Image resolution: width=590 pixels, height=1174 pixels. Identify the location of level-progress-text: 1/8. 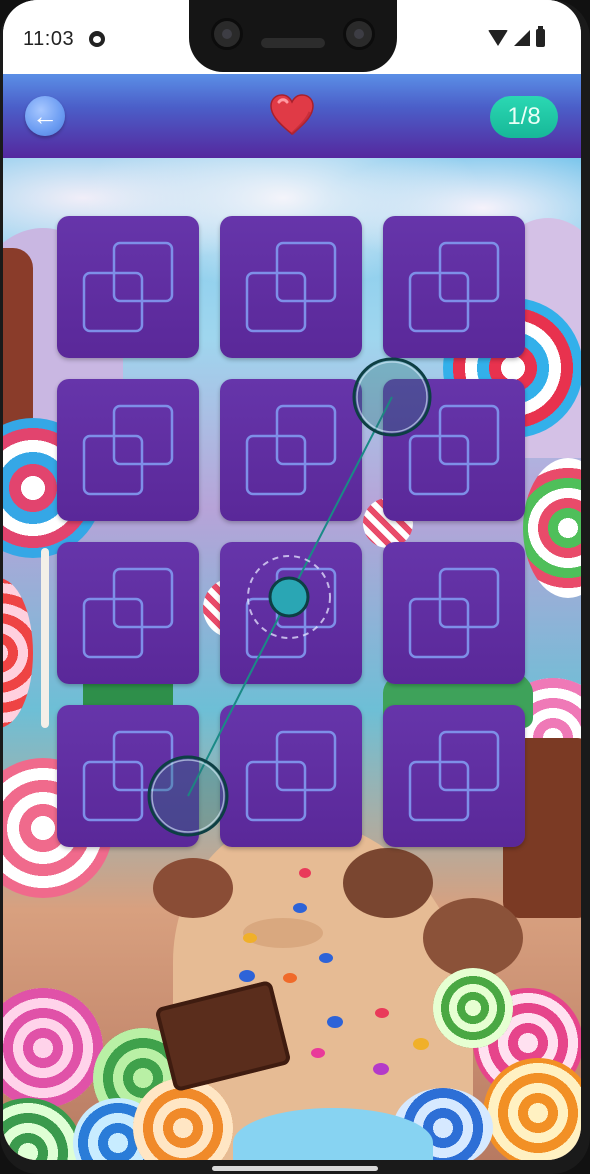
(524, 116).